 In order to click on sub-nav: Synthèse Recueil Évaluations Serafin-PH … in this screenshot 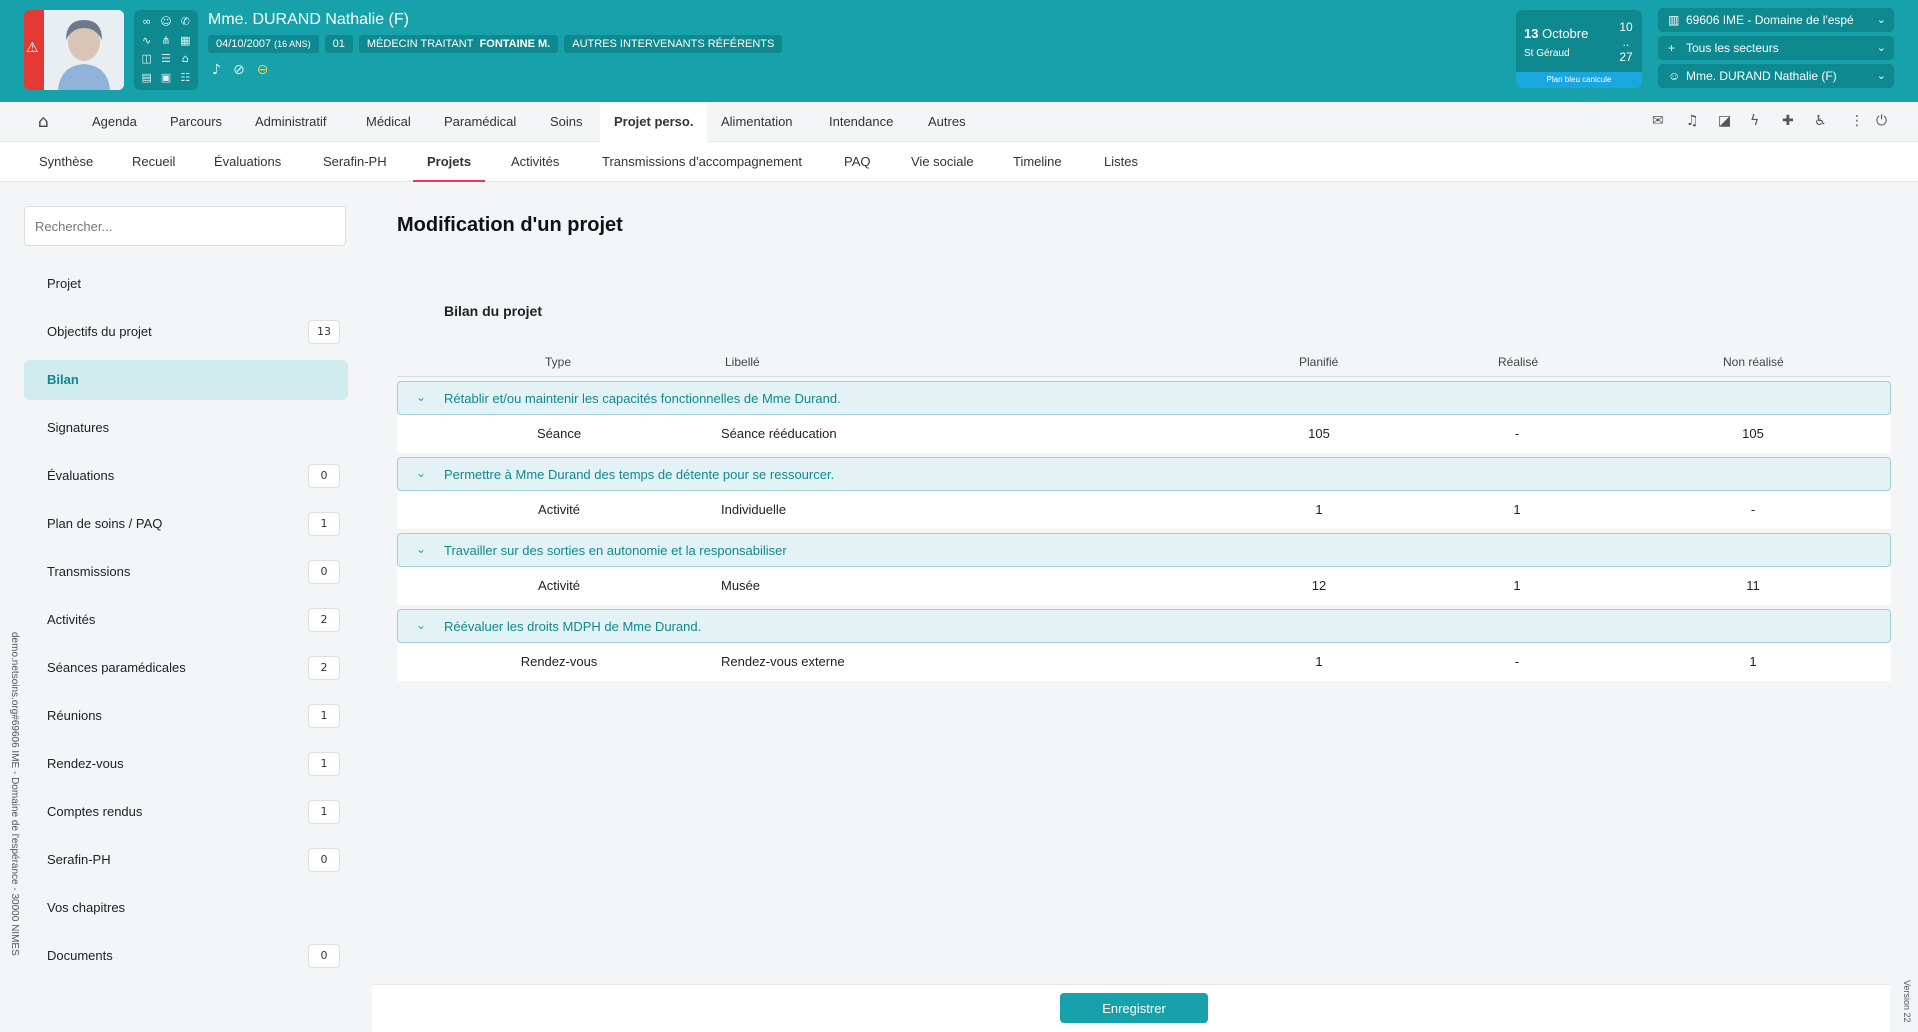, I will do `click(959, 162)`.